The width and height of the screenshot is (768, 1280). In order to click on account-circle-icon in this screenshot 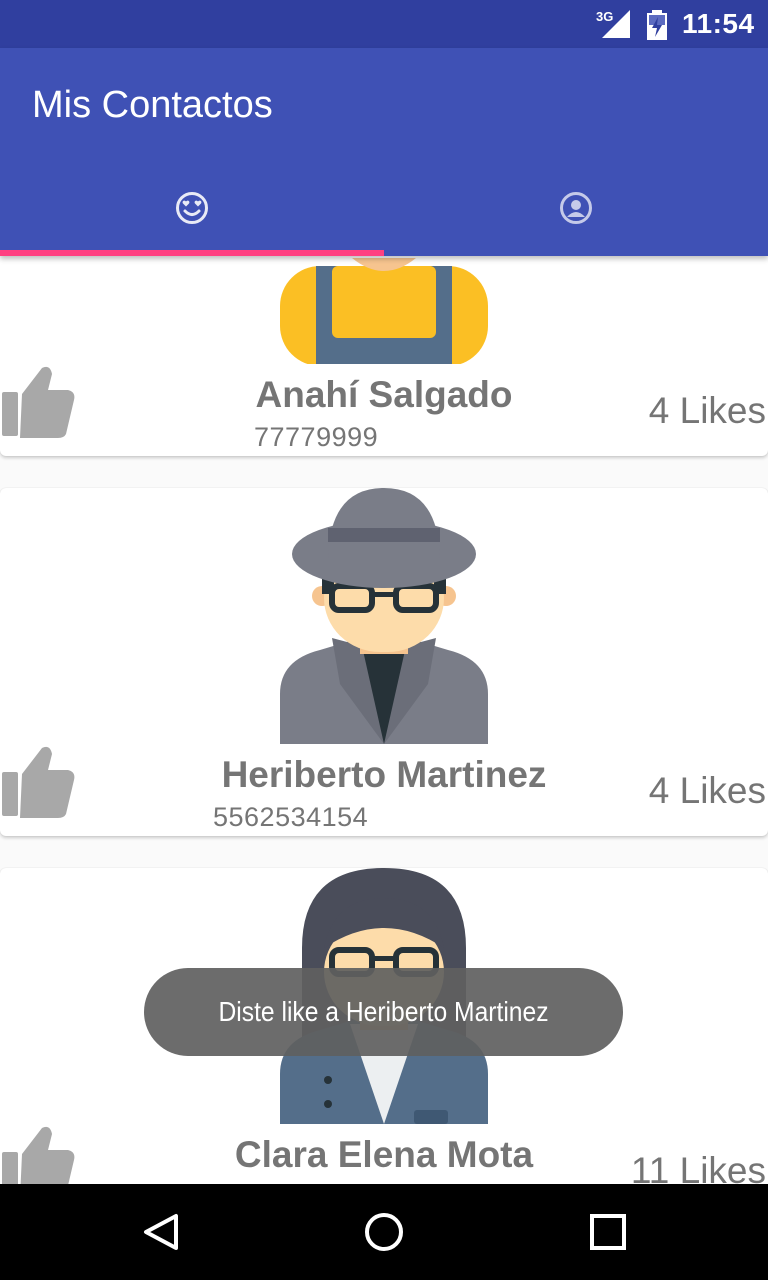, I will do `click(576, 208)`.